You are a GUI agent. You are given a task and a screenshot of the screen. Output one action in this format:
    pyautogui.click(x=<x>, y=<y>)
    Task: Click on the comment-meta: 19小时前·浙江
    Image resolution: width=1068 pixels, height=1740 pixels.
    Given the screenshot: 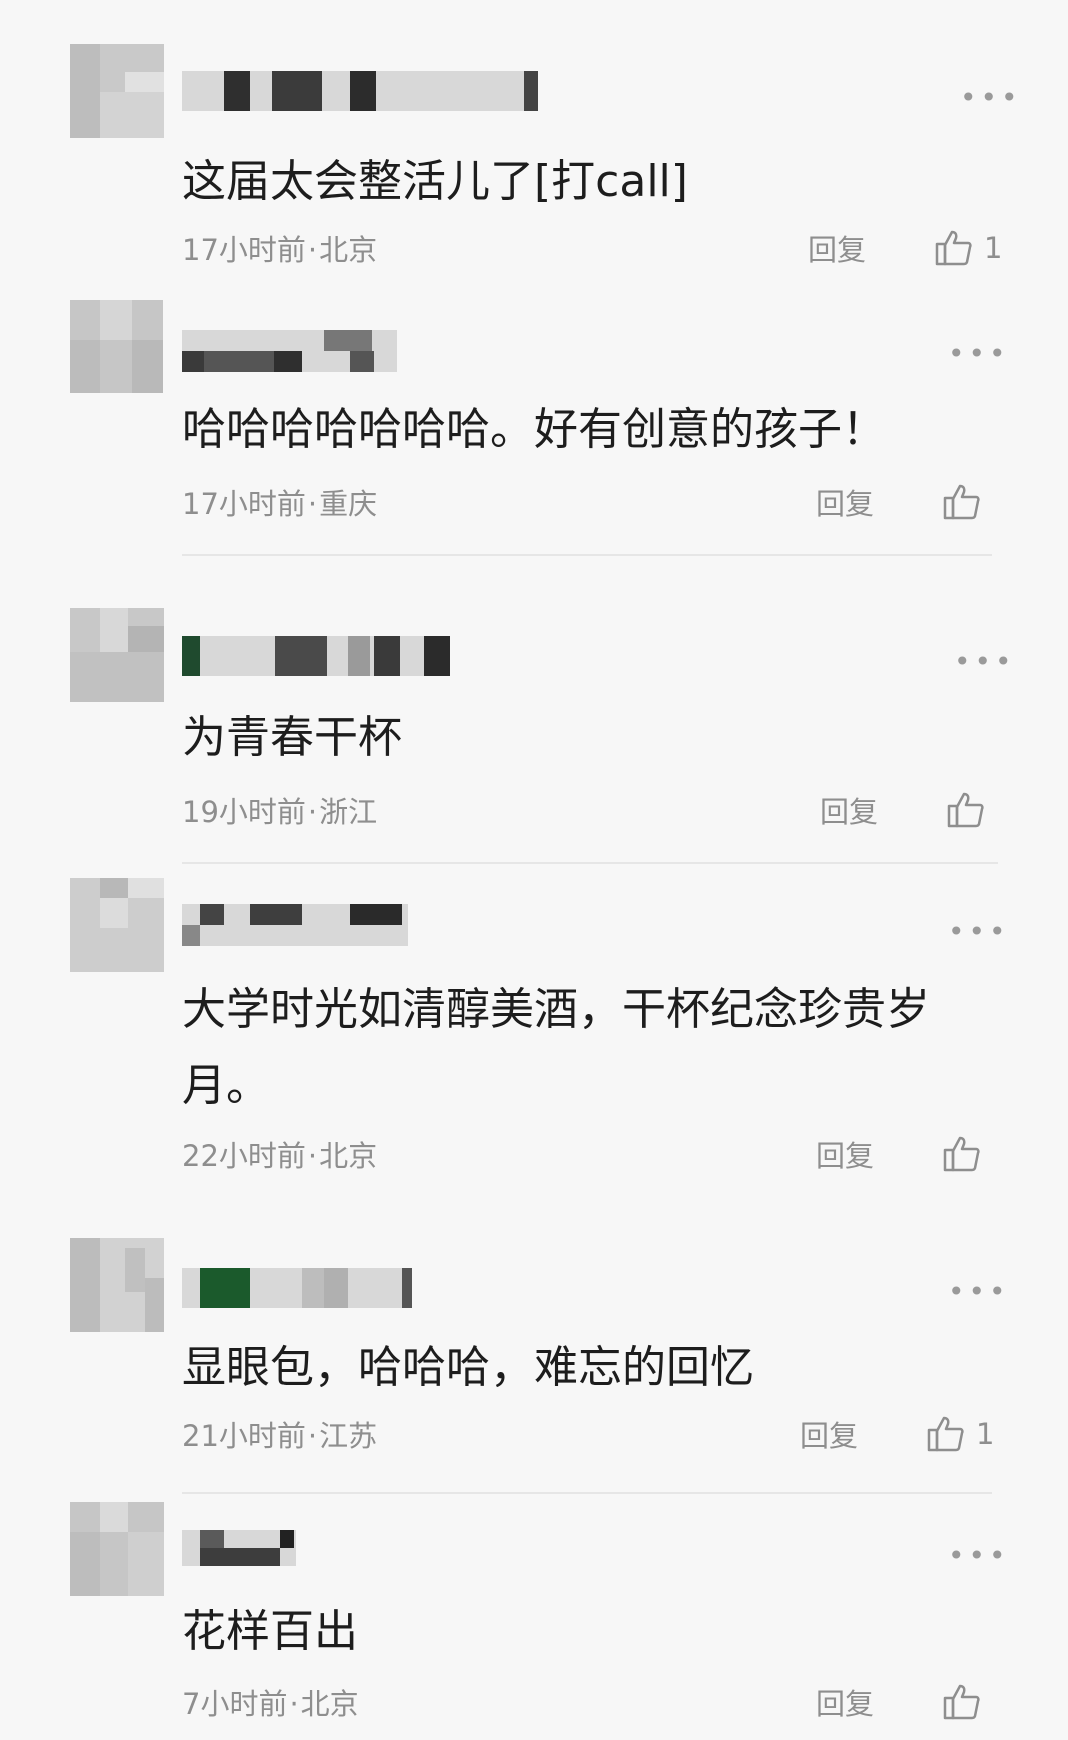 What is the action you would take?
    pyautogui.click(x=279, y=812)
    